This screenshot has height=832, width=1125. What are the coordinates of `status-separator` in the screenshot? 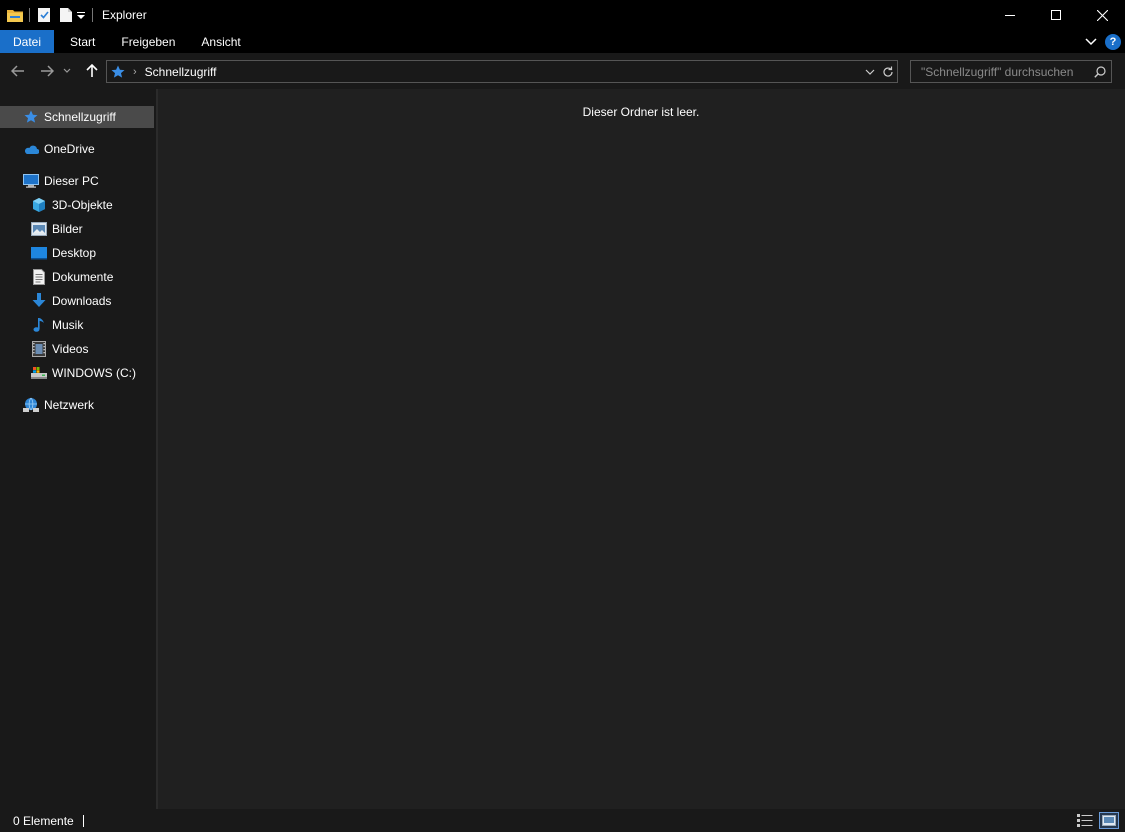 It's located at (83, 820).